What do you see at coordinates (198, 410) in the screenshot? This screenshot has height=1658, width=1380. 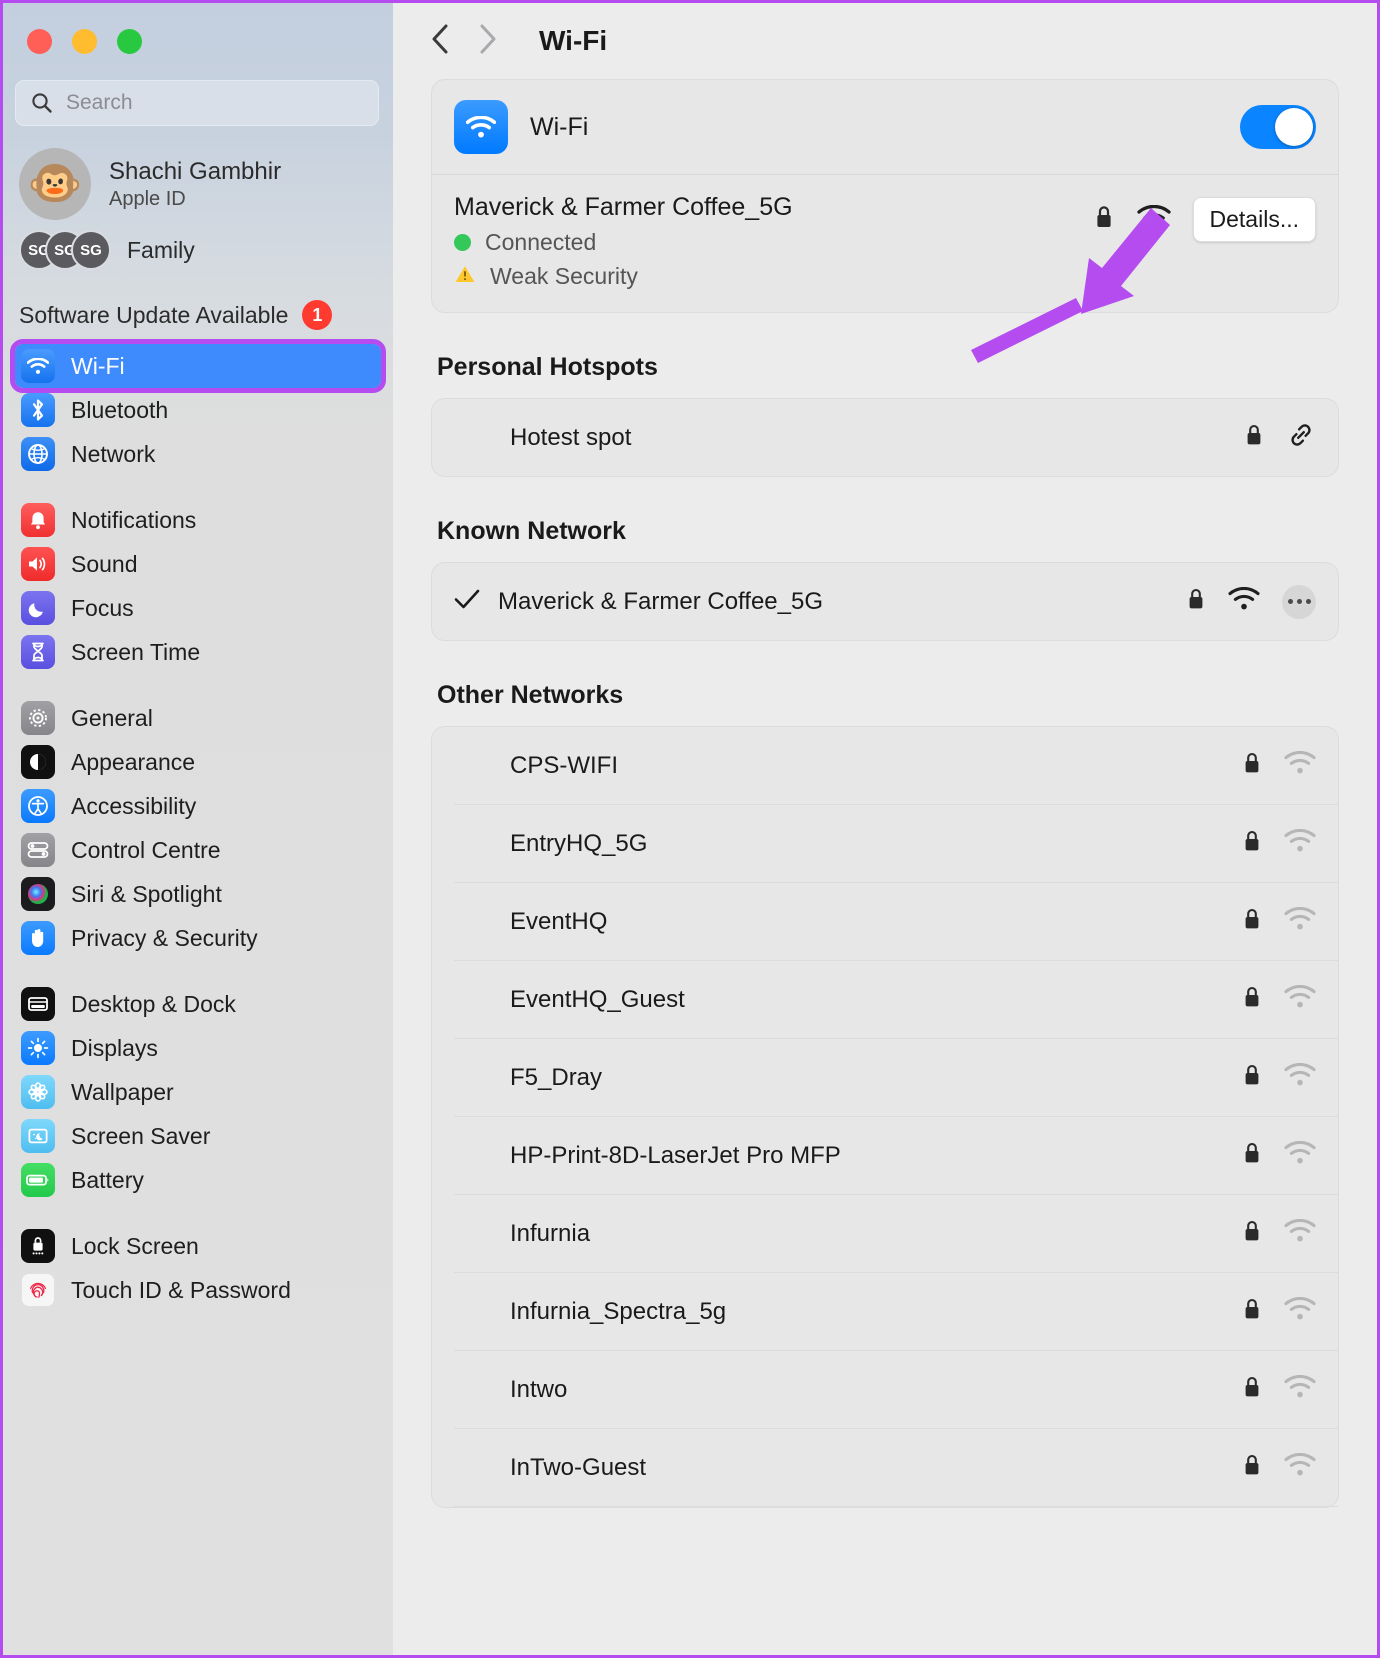 I see `sidebar-item-bluetooth: Bluetooth` at bounding box center [198, 410].